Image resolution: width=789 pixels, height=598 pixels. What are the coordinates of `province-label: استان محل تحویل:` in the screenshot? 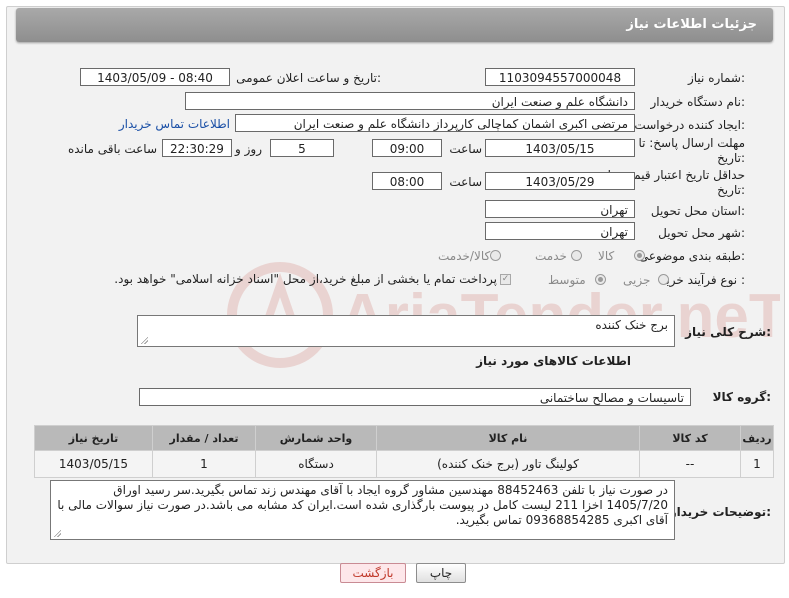 It's located at (697, 211).